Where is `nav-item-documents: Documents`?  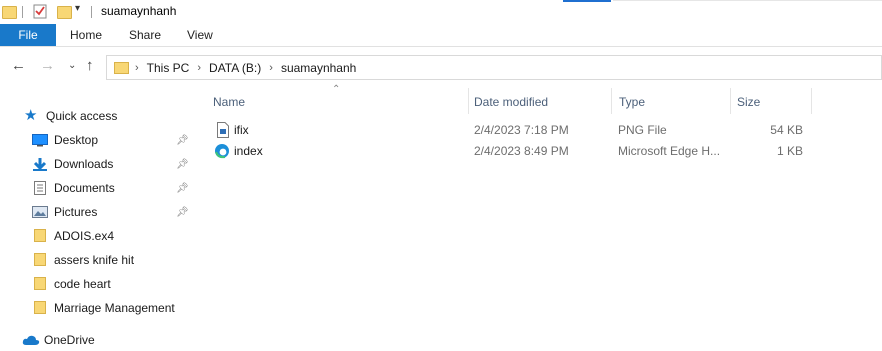
nav-item-documents: Documents is located at coordinates (73, 188).